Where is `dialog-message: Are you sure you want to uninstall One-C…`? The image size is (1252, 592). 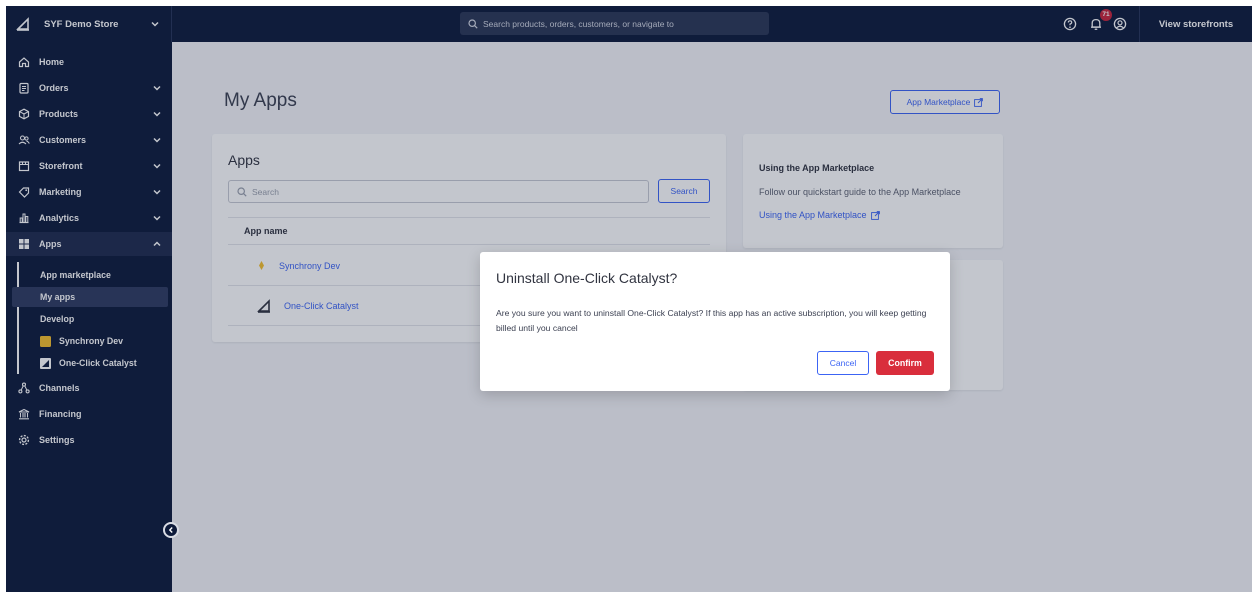
dialog-message: Are you sure you want to uninstall One-C… is located at coordinates (711, 320).